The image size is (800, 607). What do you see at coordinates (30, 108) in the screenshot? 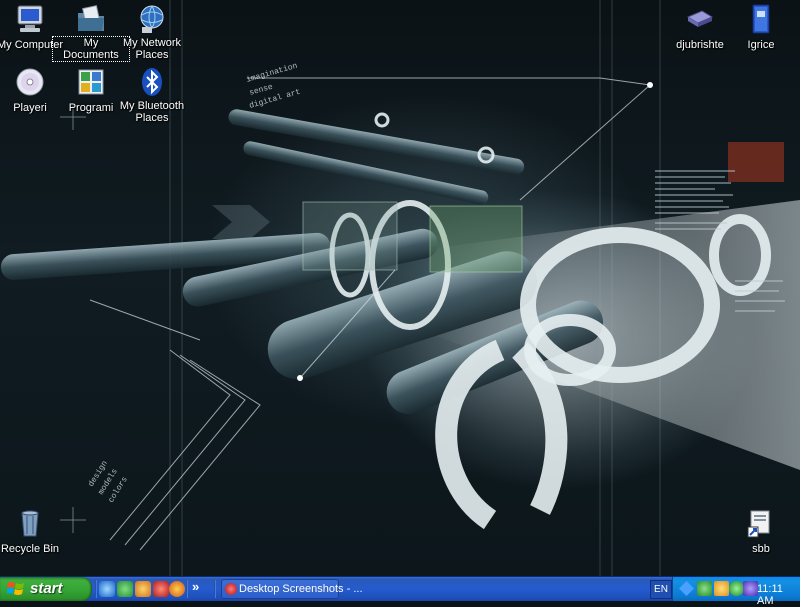
I see `desktop-icon-label: Playeri` at bounding box center [30, 108].